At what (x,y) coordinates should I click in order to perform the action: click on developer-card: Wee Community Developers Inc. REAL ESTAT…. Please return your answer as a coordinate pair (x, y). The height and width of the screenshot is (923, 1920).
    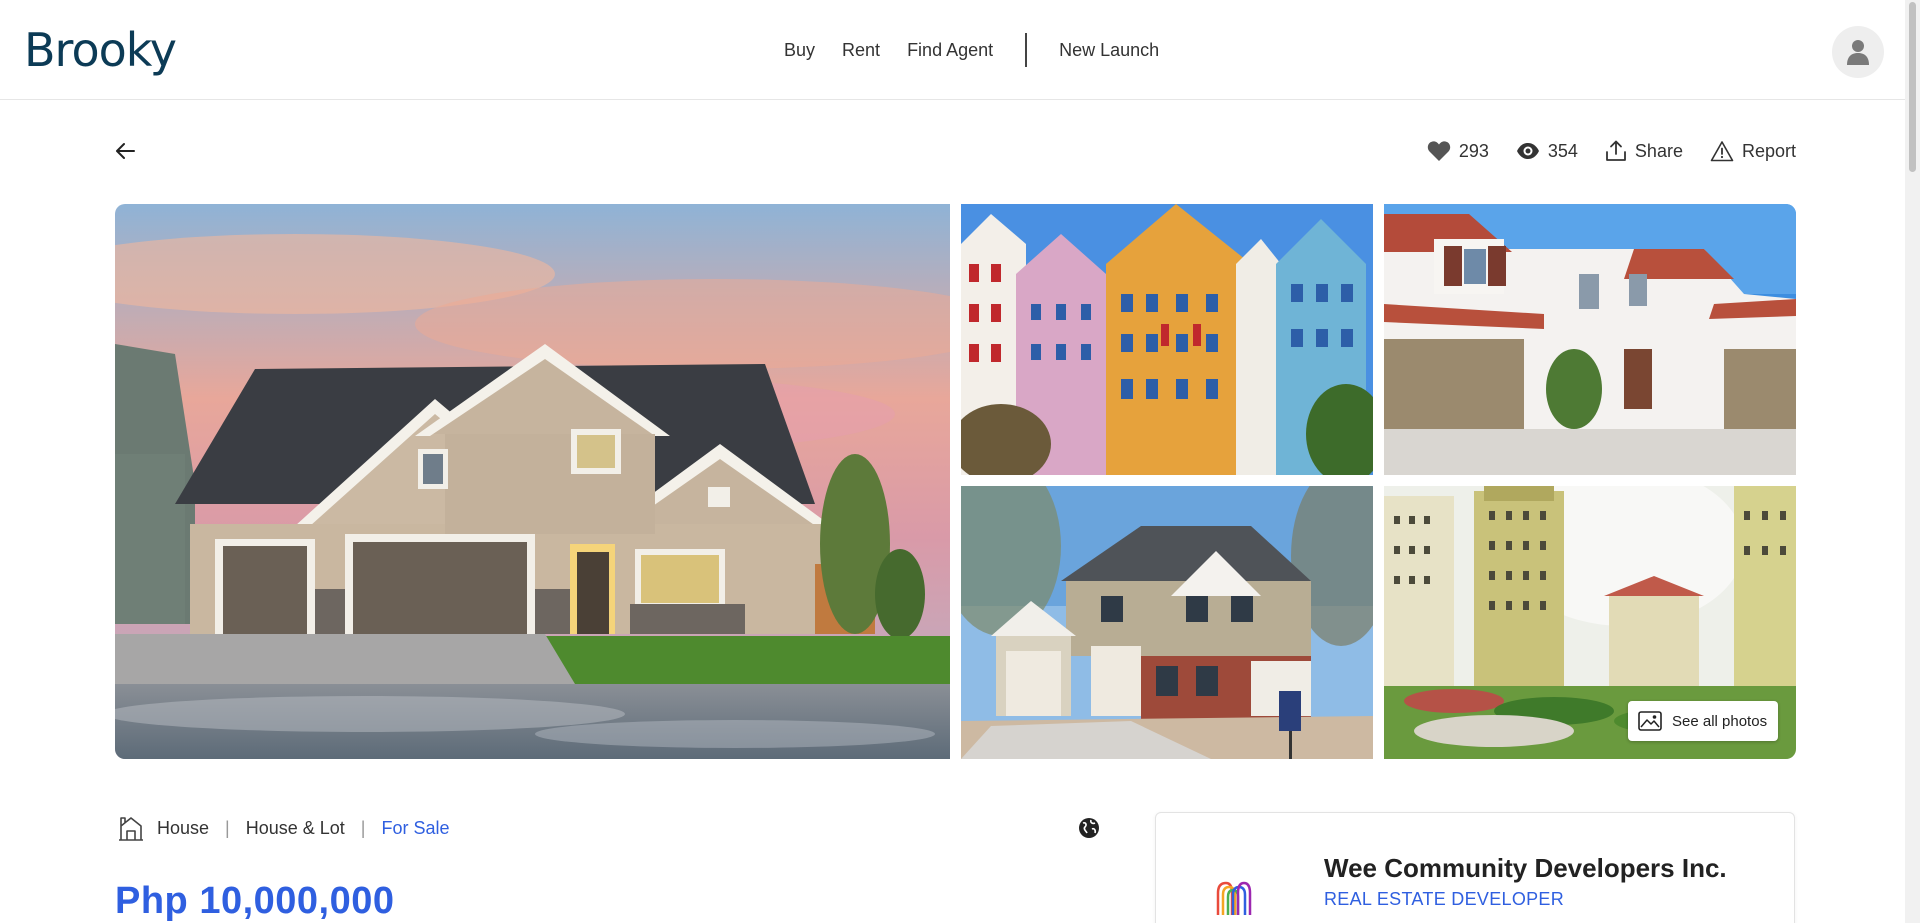
    Looking at the image, I should click on (1475, 867).